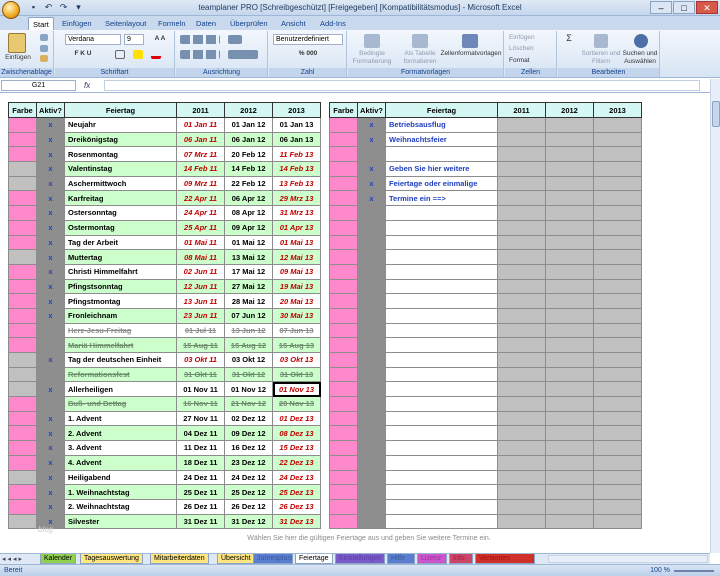  I want to click on format-painter-icon, so click(44, 58).